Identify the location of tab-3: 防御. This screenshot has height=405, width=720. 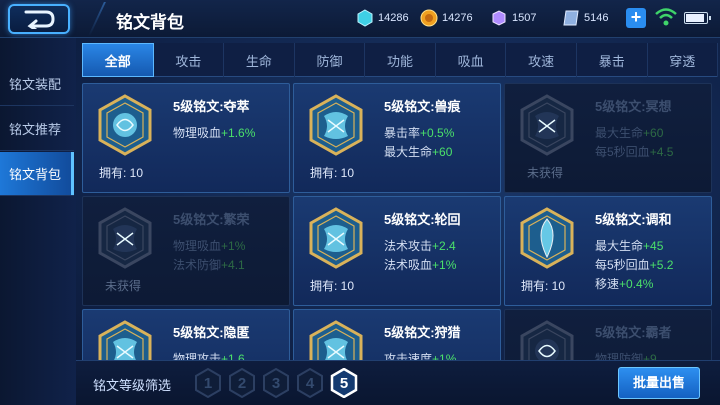
(330, 60).